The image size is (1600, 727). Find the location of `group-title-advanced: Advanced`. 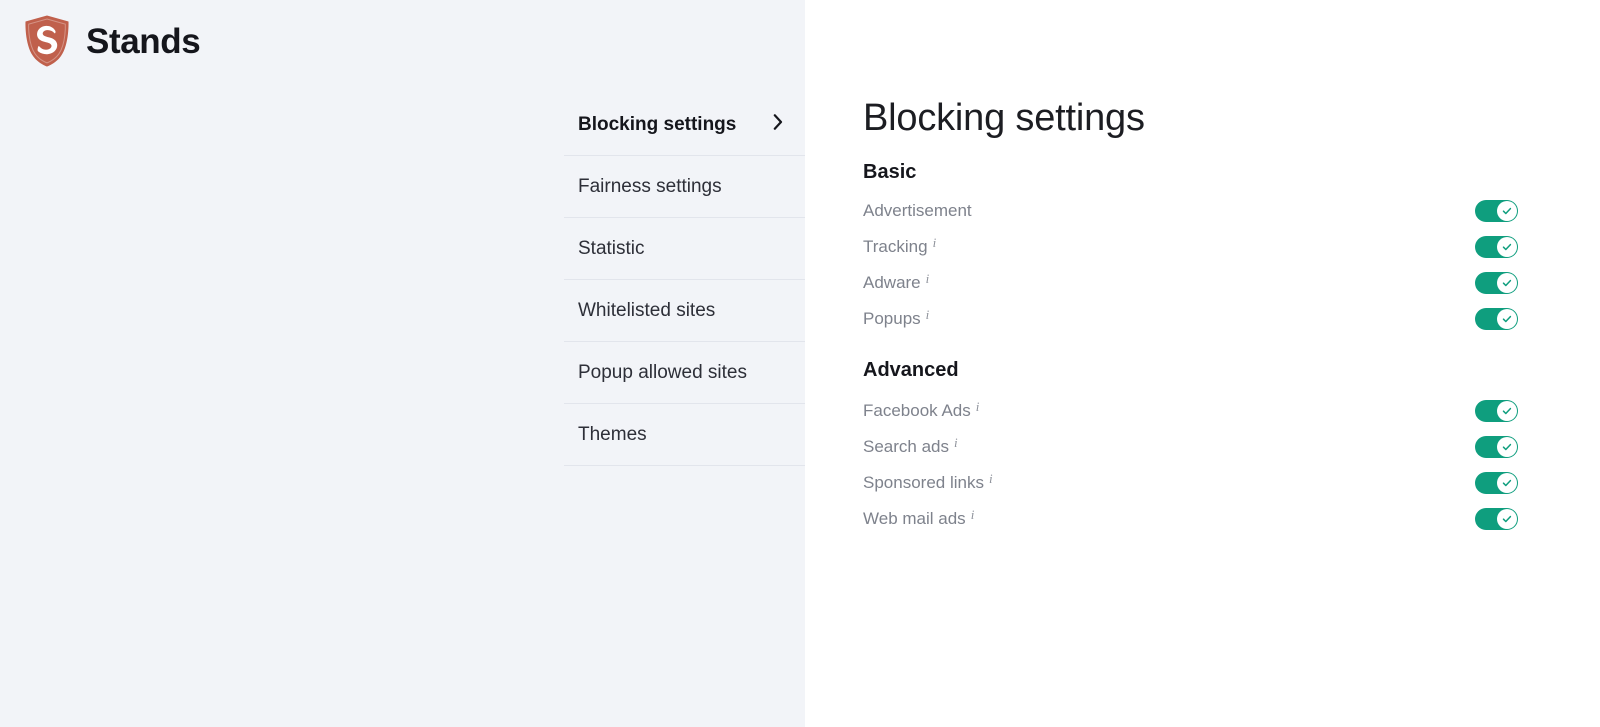

group-title-advanced: Advanced is located at coordinates (911, 369).